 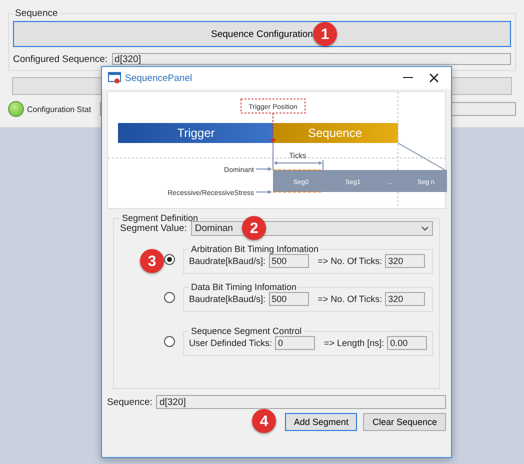 What do you see at coordinates (408, 78) in the screenshot?
I see `minimize-icon` at bounding box center [408, 78].